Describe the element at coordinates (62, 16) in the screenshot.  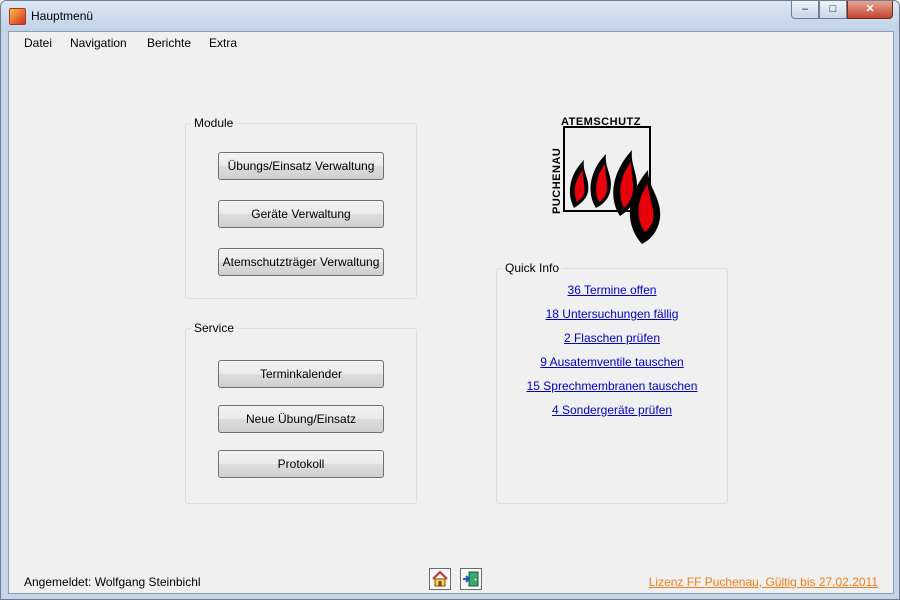
I see `window-title: Hauptmenü` at that location.